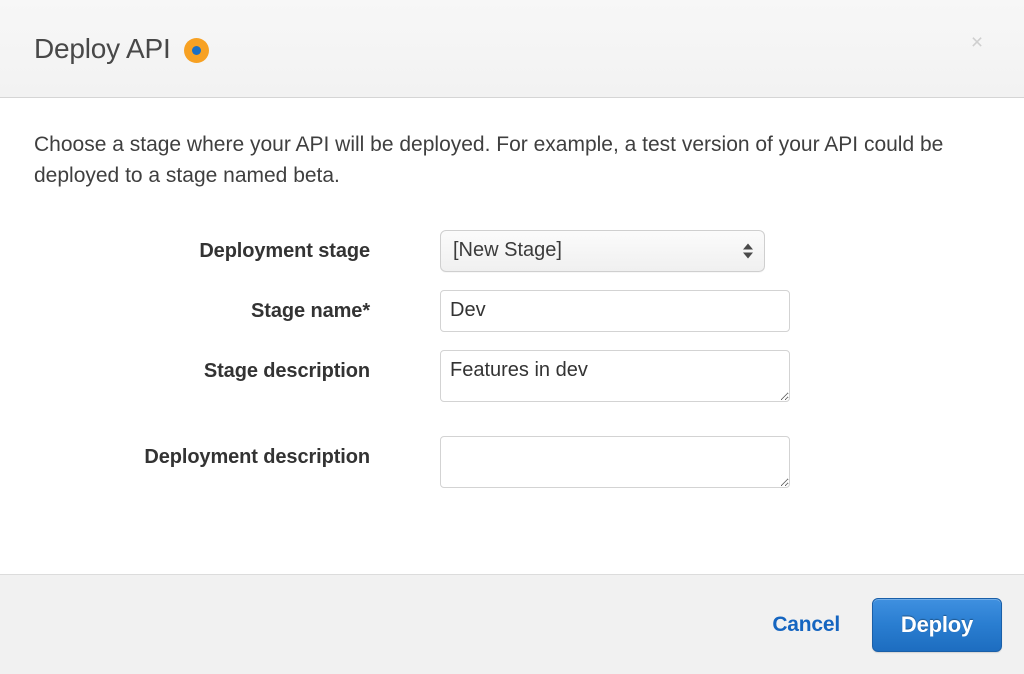 This screenshot has height=674, width=1024. What do you see at coordinates (512, 49) in the screenshot?
I see `dialog-header: Deploy API ×` at bounding box center [512, 49].